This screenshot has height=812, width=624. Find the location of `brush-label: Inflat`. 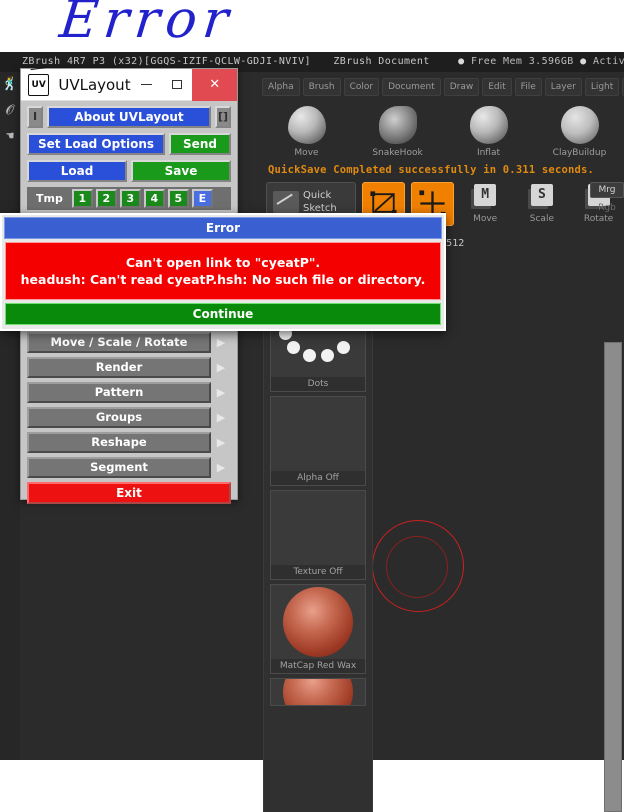

brush-label: Inflat is located at coordinates (488, 153).